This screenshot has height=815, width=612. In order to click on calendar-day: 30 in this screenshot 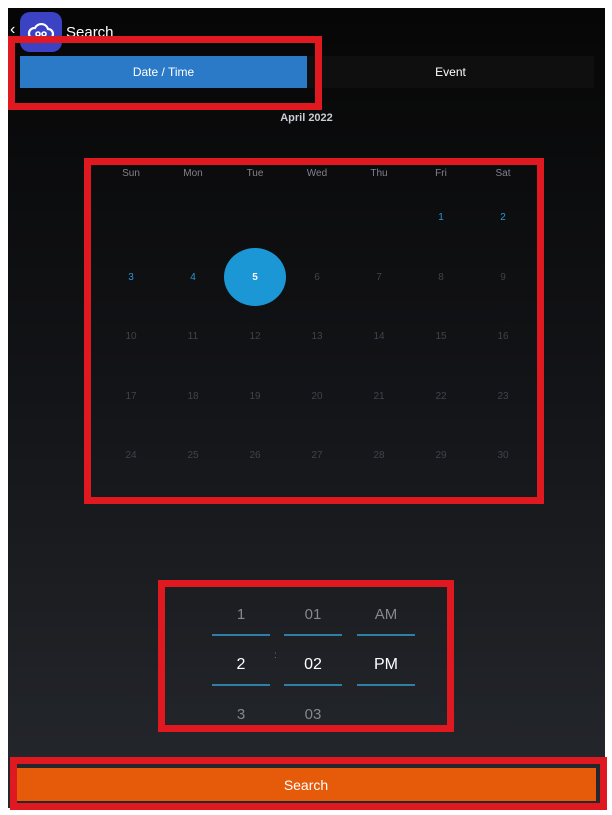, I will do `click(503, 456)`.